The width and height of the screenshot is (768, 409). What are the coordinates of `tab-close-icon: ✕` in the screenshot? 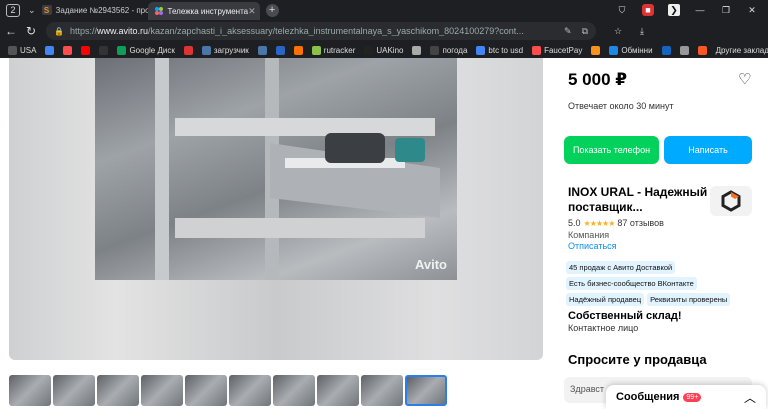 It's located at (252, 11).